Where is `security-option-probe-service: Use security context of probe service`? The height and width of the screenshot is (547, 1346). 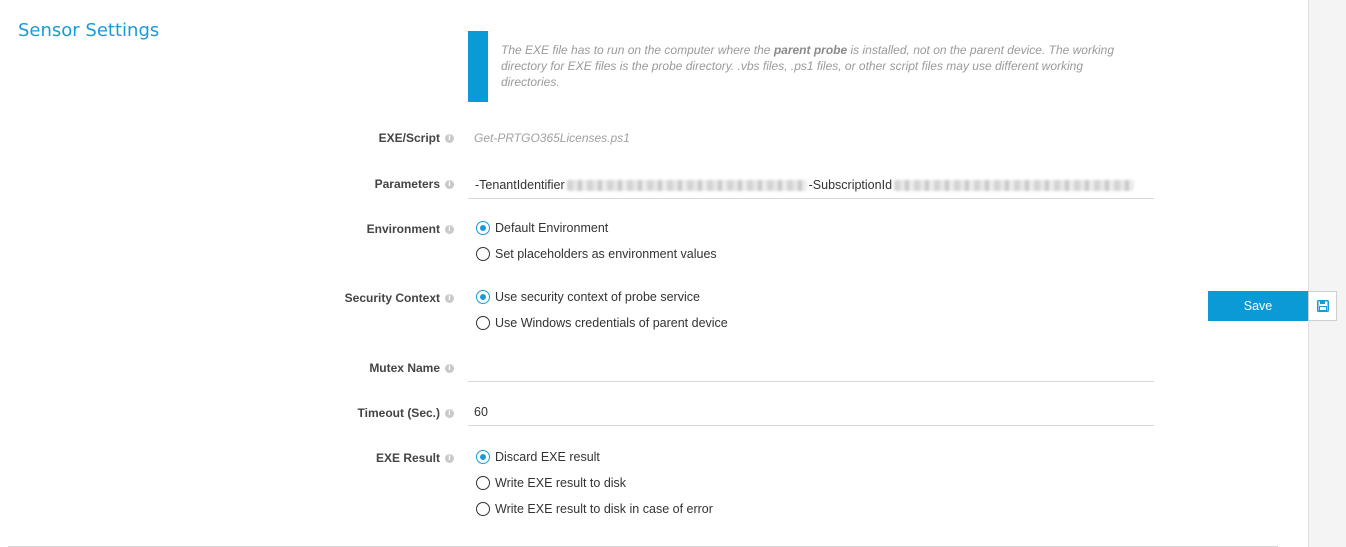
security-option-probe-service: Use security context of probe service is located at coordinates (602, 297).